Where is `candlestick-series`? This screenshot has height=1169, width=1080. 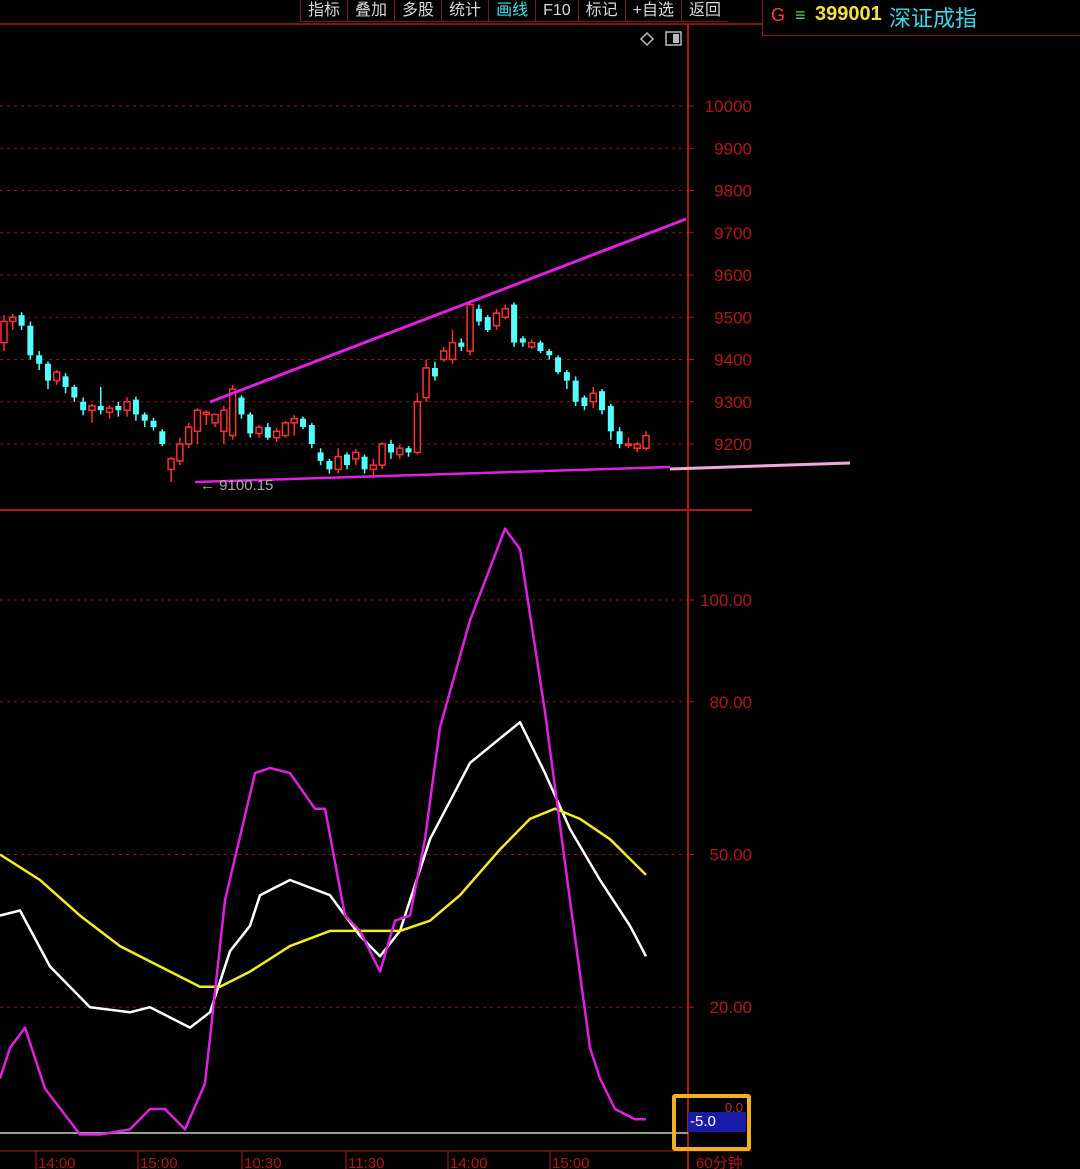
candlestick-series is located at coordinates (325, 391).